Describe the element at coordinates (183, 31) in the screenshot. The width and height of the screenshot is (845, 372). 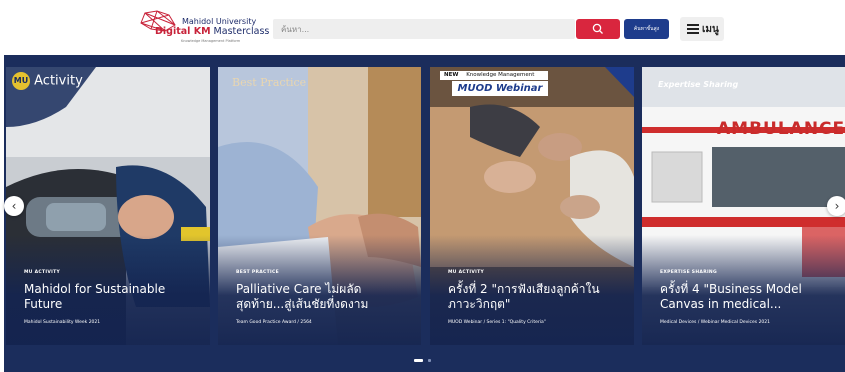
I see `logo-title-bold: Digital KM` at that location.